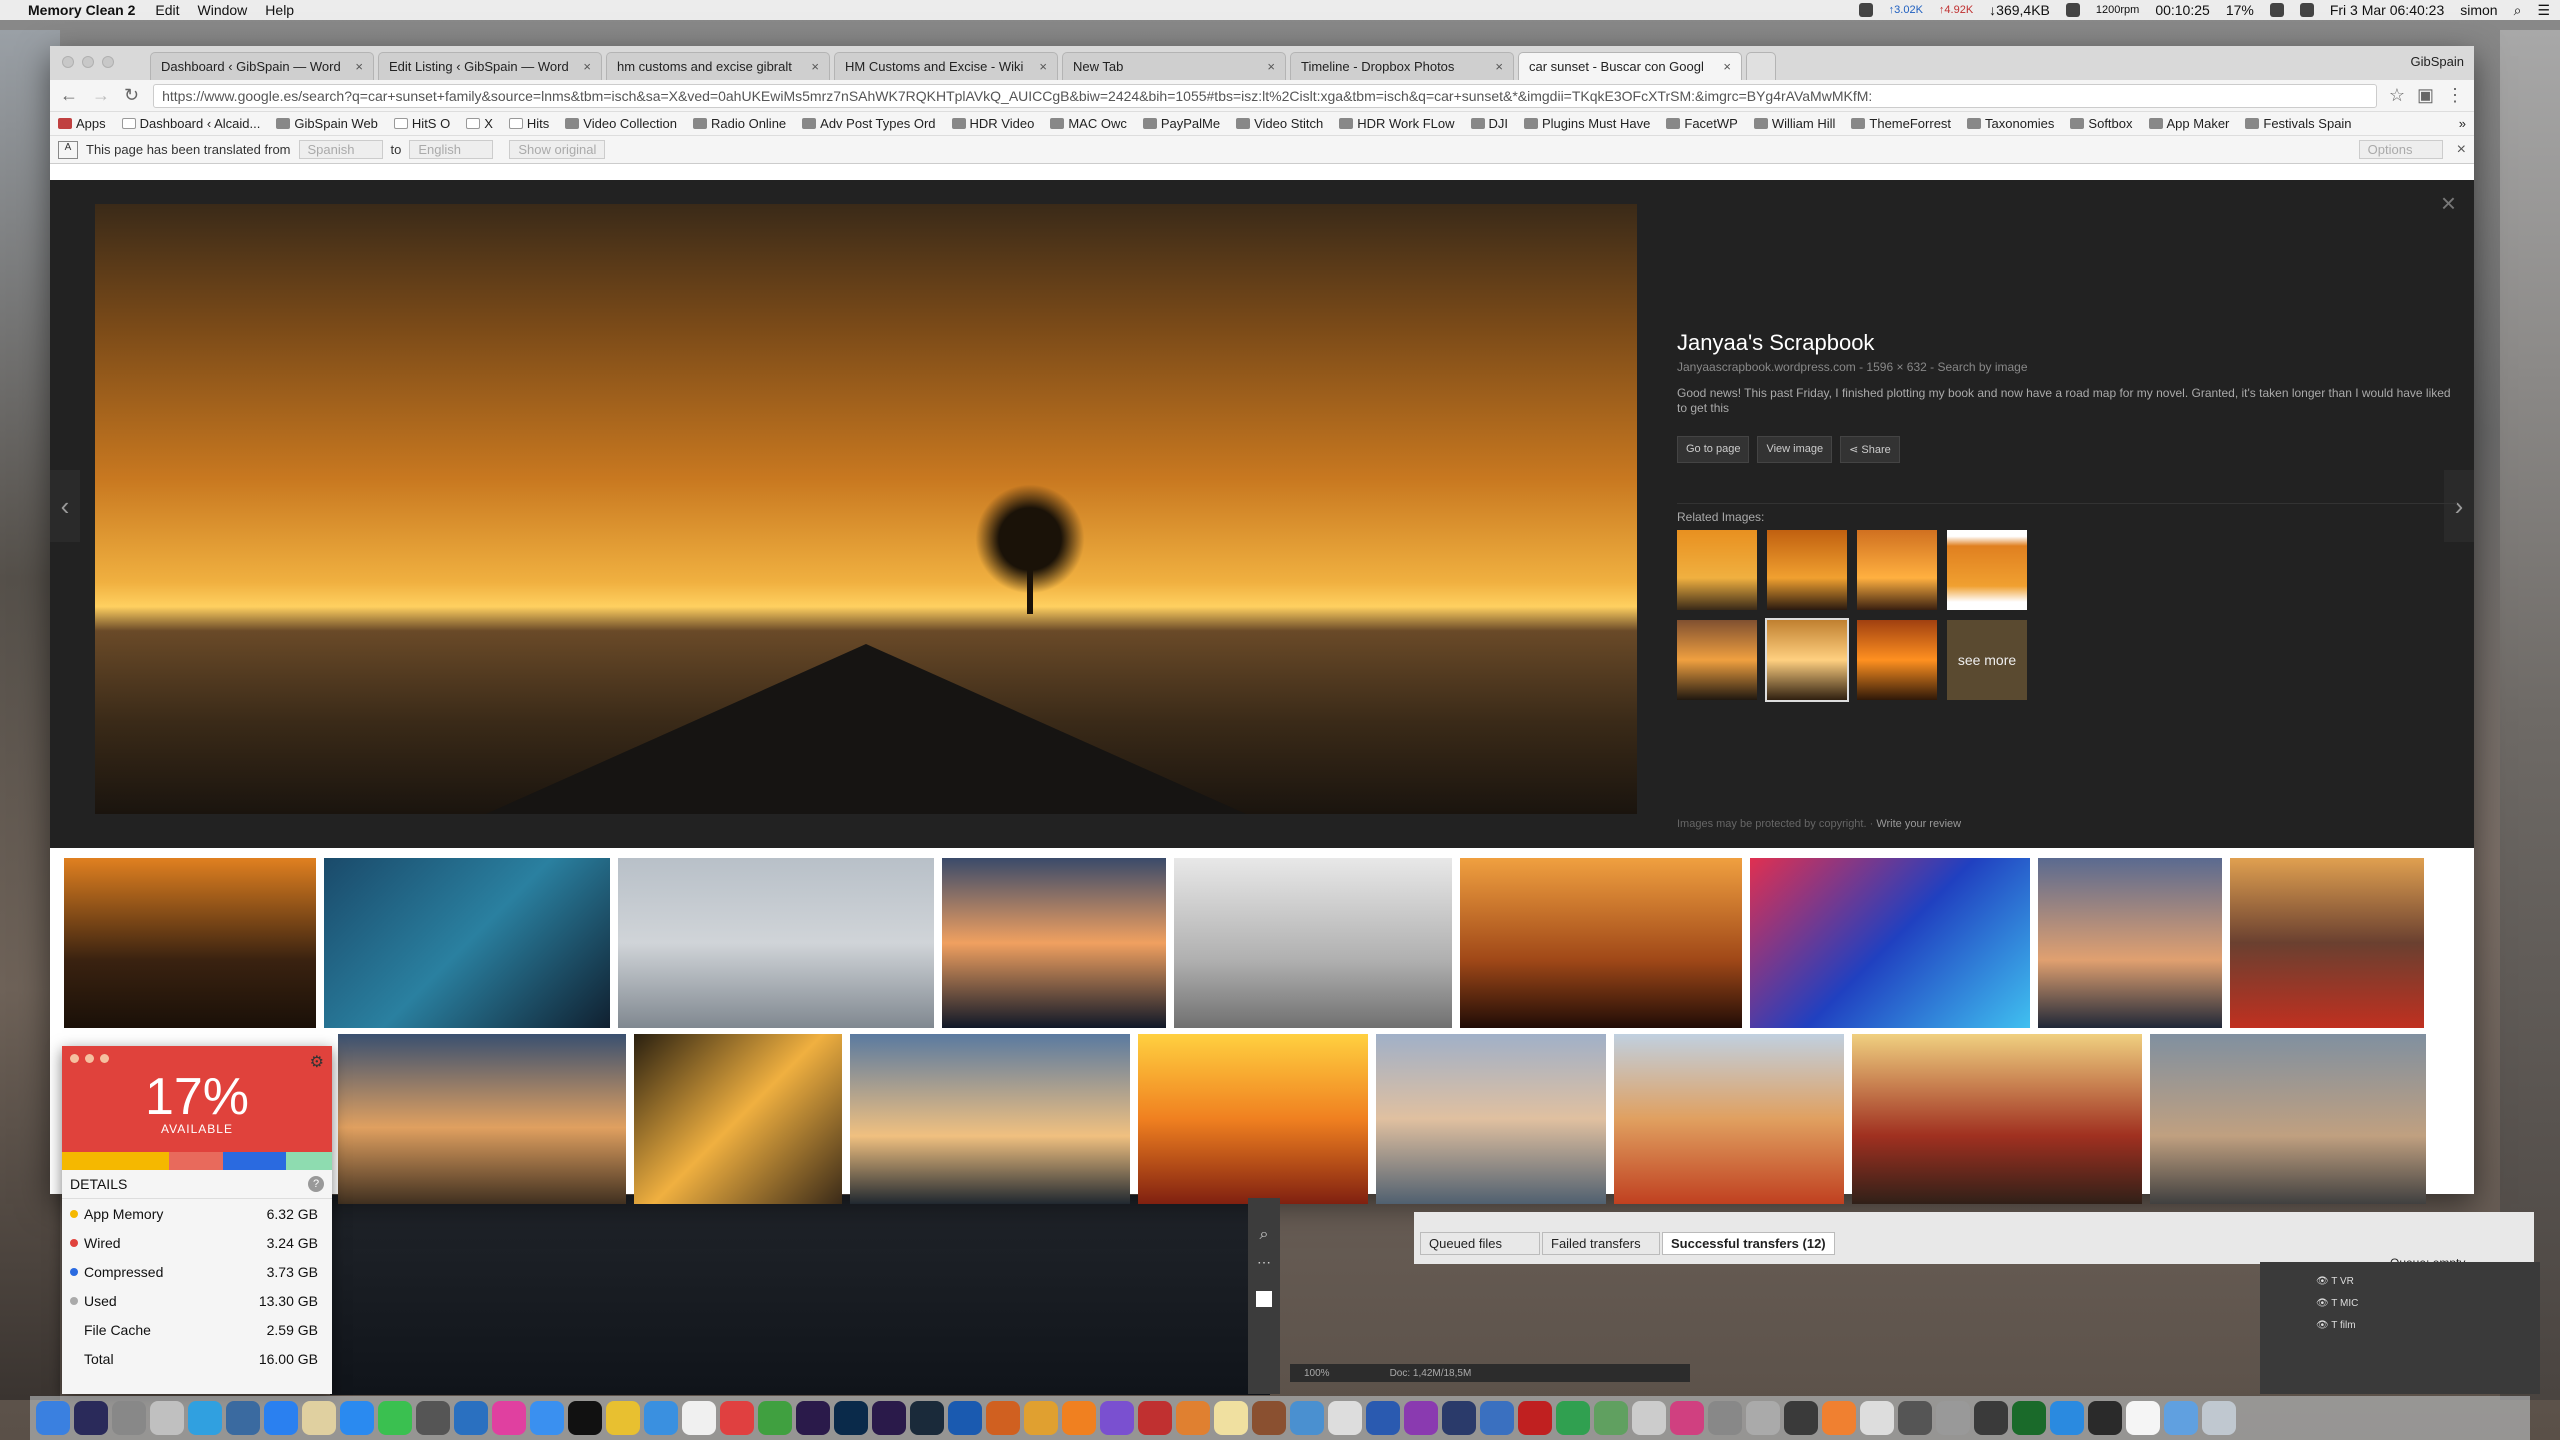  What do you see at coordinates (1587, 123) in the screenshot?
I see `bookmark-item: Plugins Must Have` at bounding box center [1587, 123].